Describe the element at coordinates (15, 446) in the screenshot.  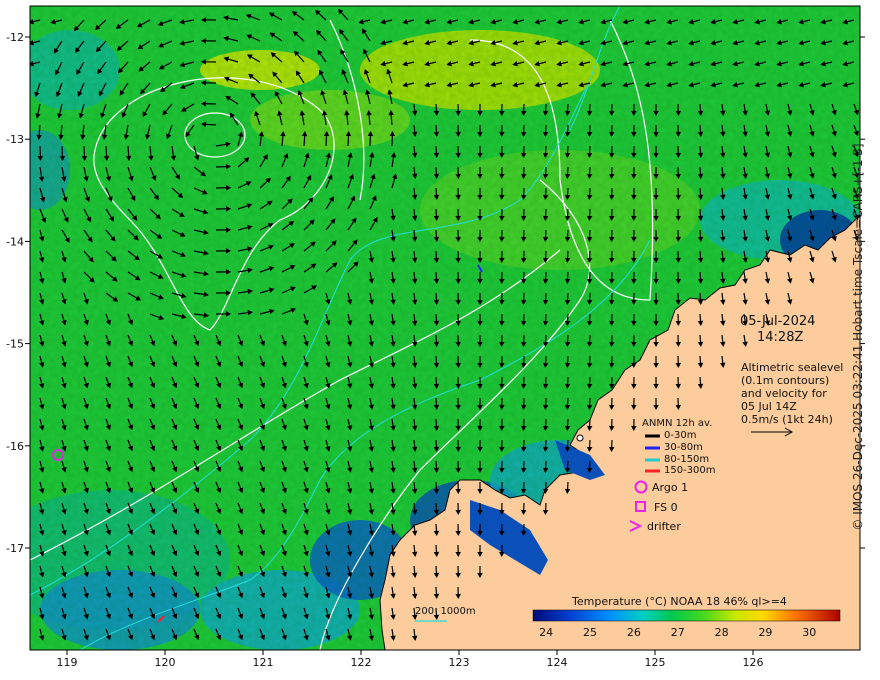
I see `lat-tick-label: -16` at that location.